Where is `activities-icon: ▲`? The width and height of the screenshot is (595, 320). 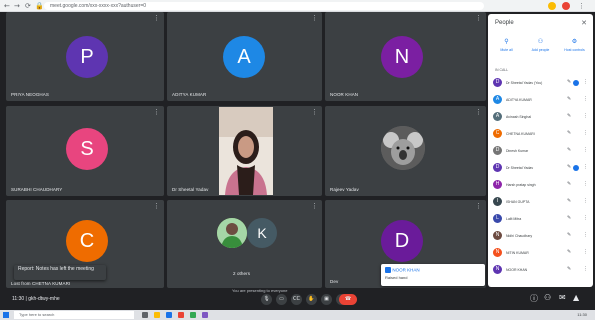 activities-icon: ▲ is located at coordinates (576, 297).